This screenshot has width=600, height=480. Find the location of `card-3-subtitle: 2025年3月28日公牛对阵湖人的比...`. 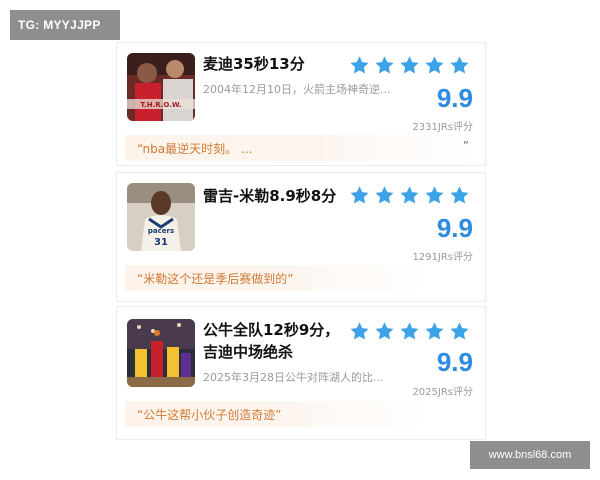

card-3-subtitle: 2025年3月28日公牛对阵湖人的比... is located at coordinates (293, 377).